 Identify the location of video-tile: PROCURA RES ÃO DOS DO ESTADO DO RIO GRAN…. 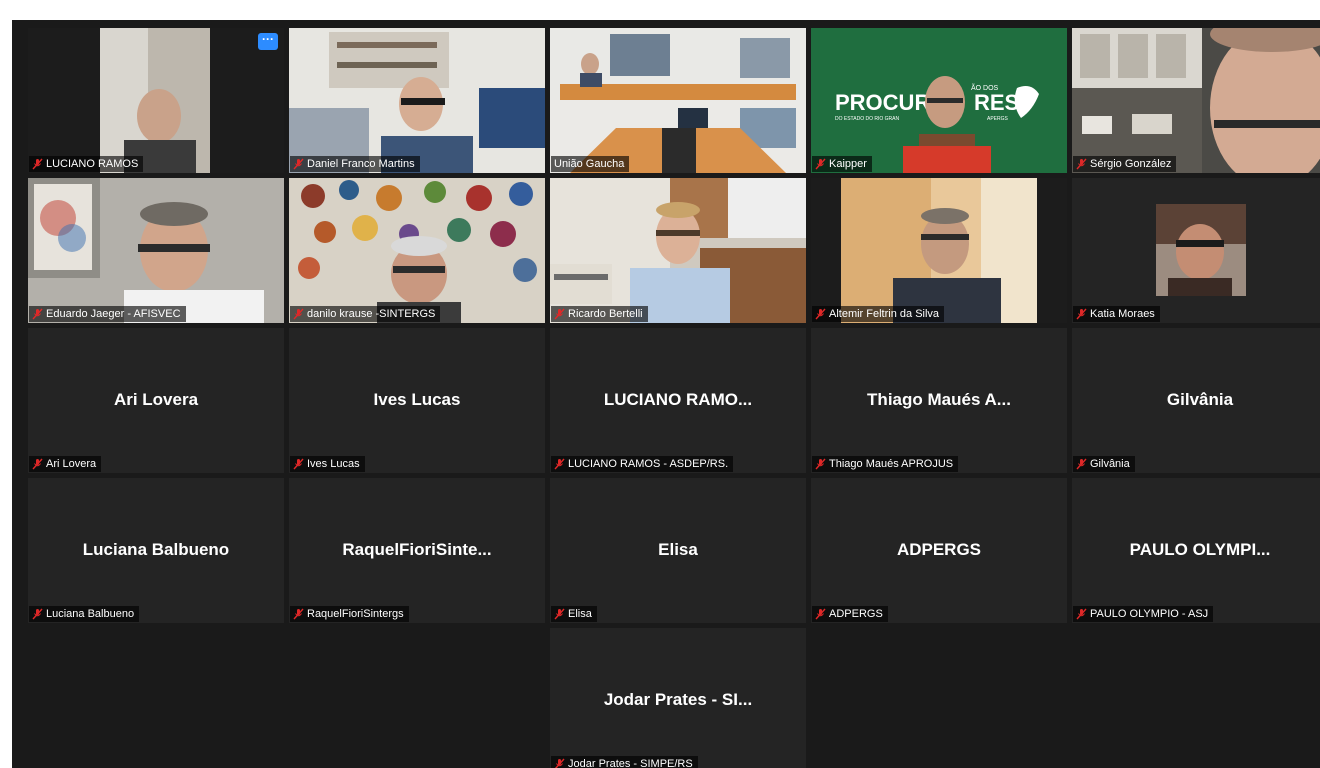
(939, 100).